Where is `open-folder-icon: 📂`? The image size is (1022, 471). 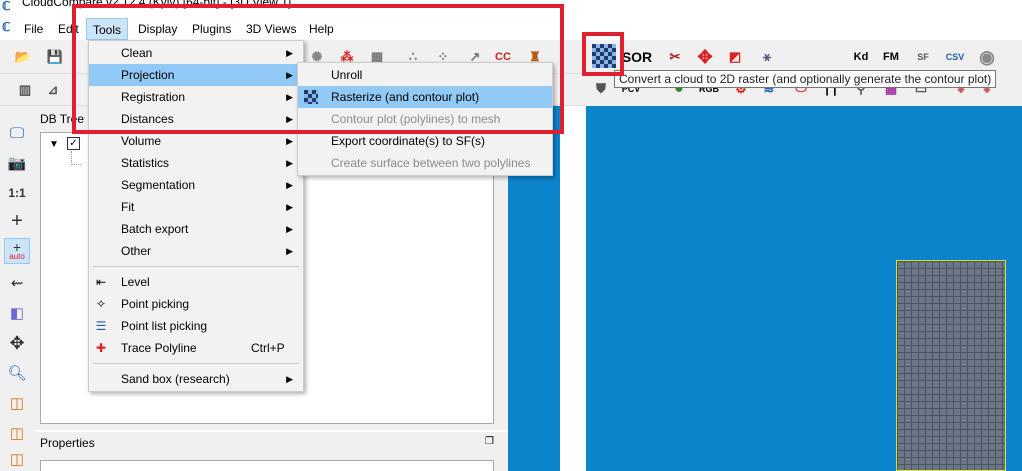
open-folder-icon: 📂 is located at coordinates (23, 57).